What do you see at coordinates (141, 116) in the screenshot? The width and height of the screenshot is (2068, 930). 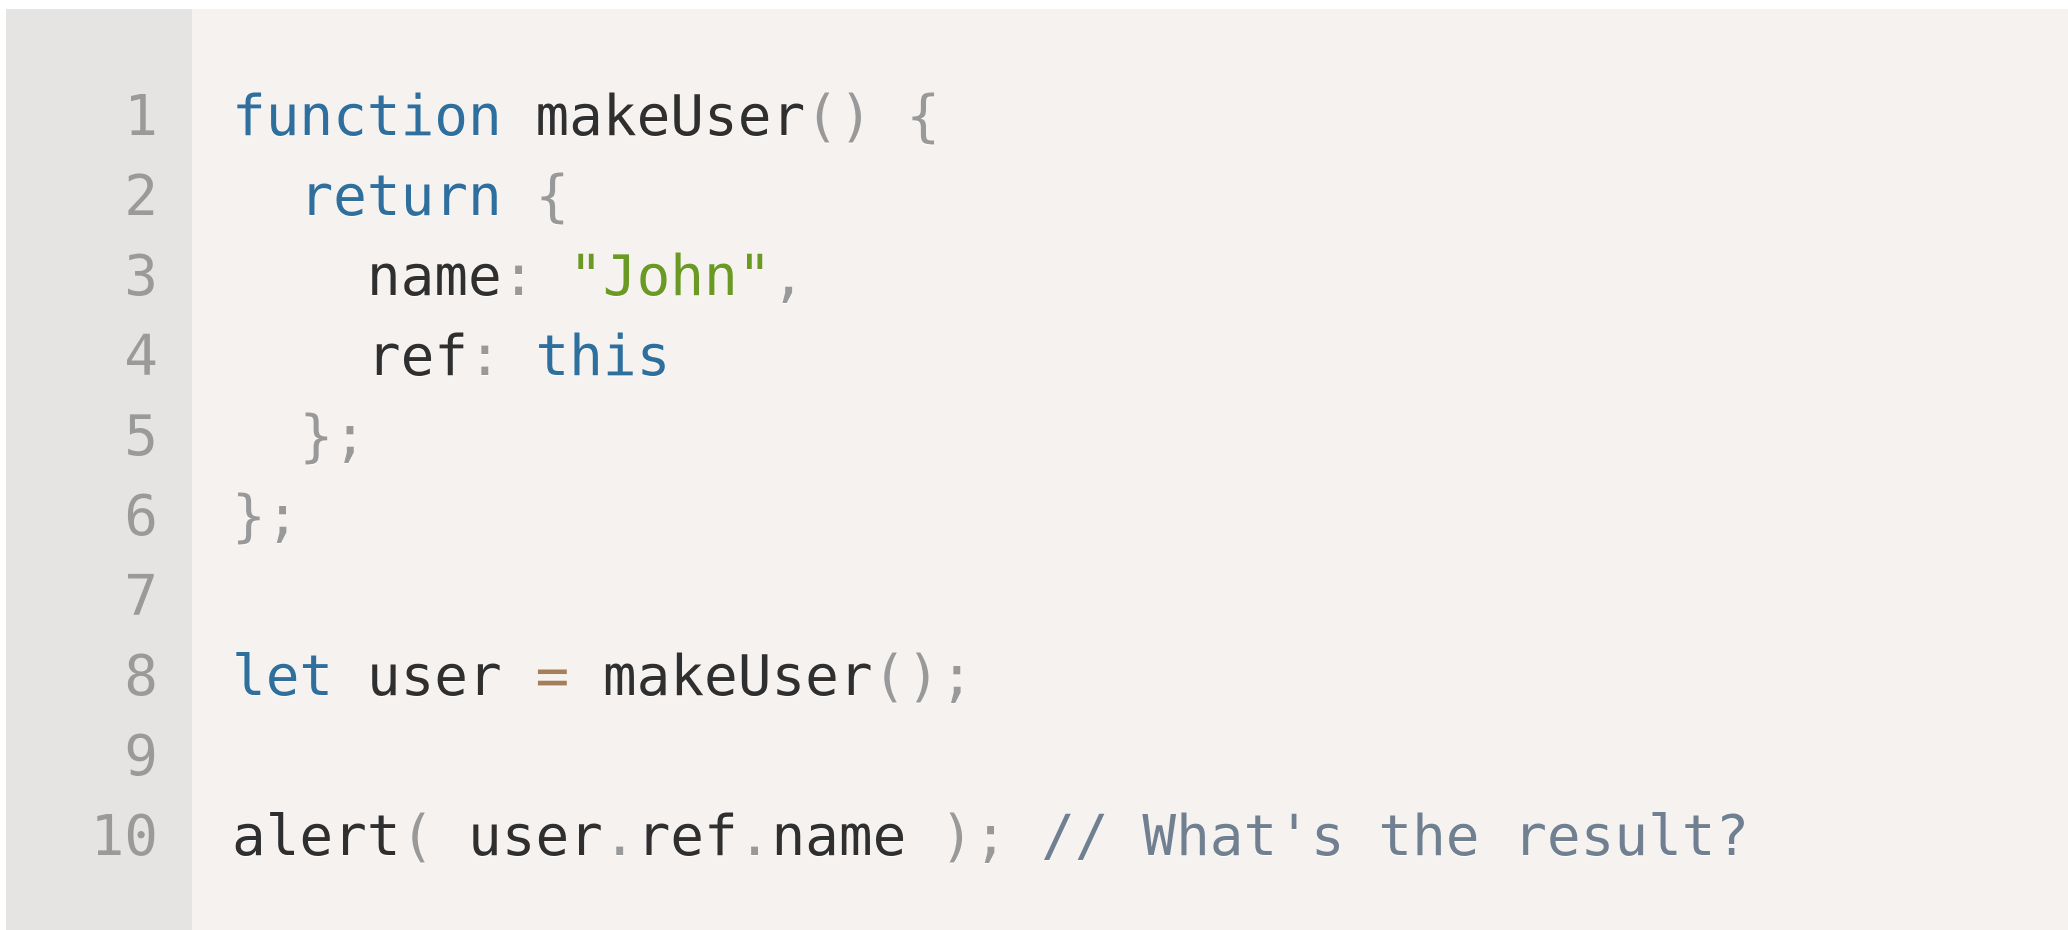 I see `line-number: 1` at bounding box center [141, 116].